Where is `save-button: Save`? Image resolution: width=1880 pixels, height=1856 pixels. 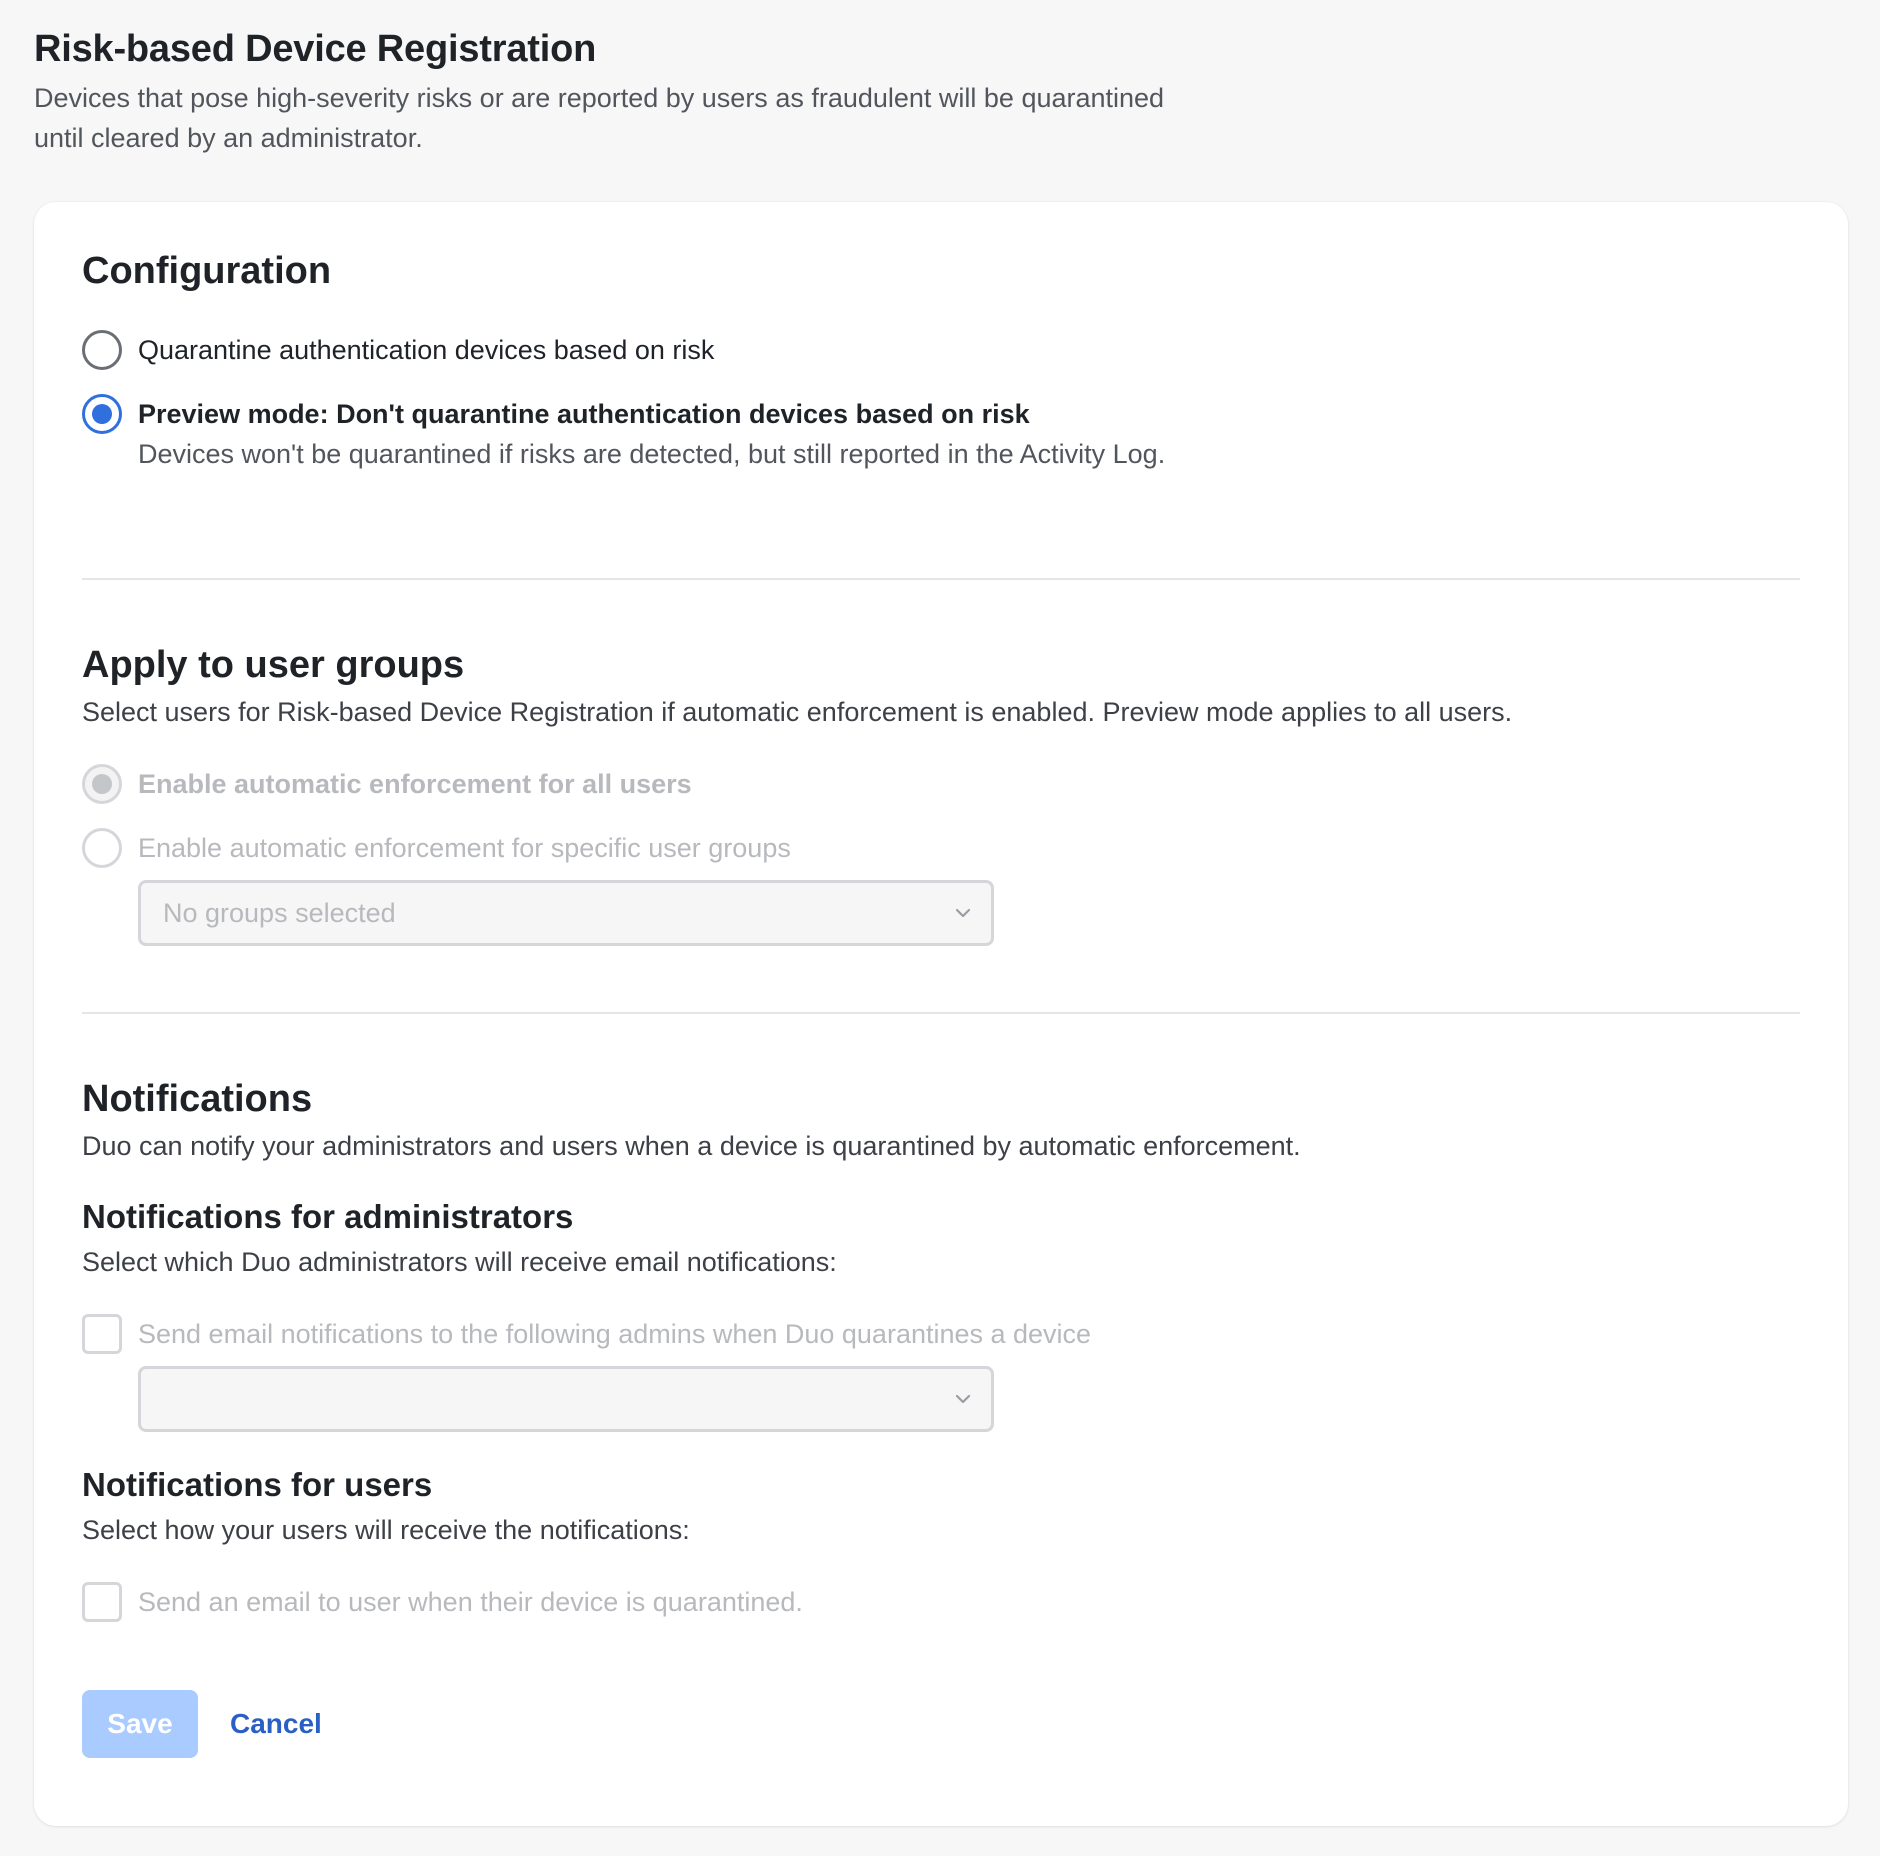
save-button: Save is located at coordinates (140, 1724).